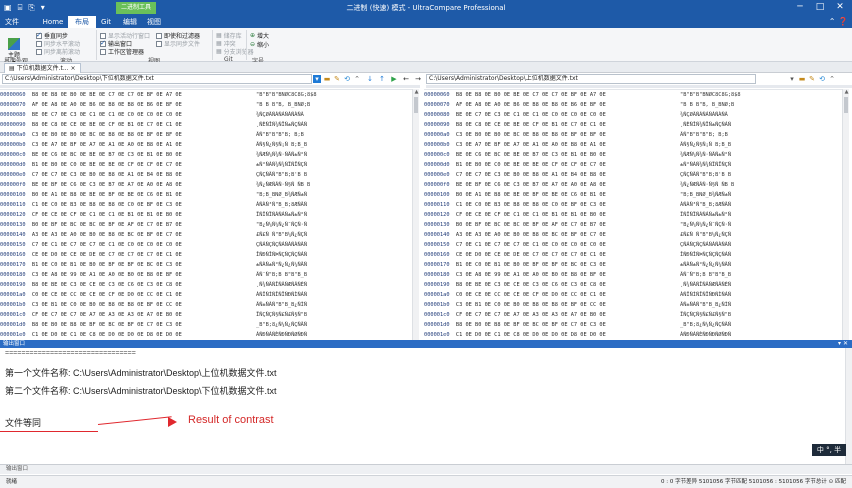  I want to click on tab-file: 文件, so click(12, 22).